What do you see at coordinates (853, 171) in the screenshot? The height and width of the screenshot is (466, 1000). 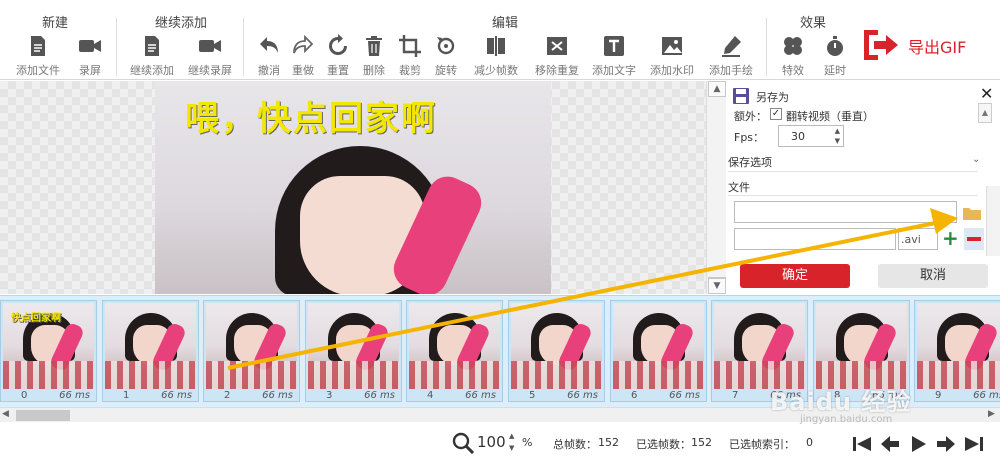 I see `divider` at bounding box center [853, 171].